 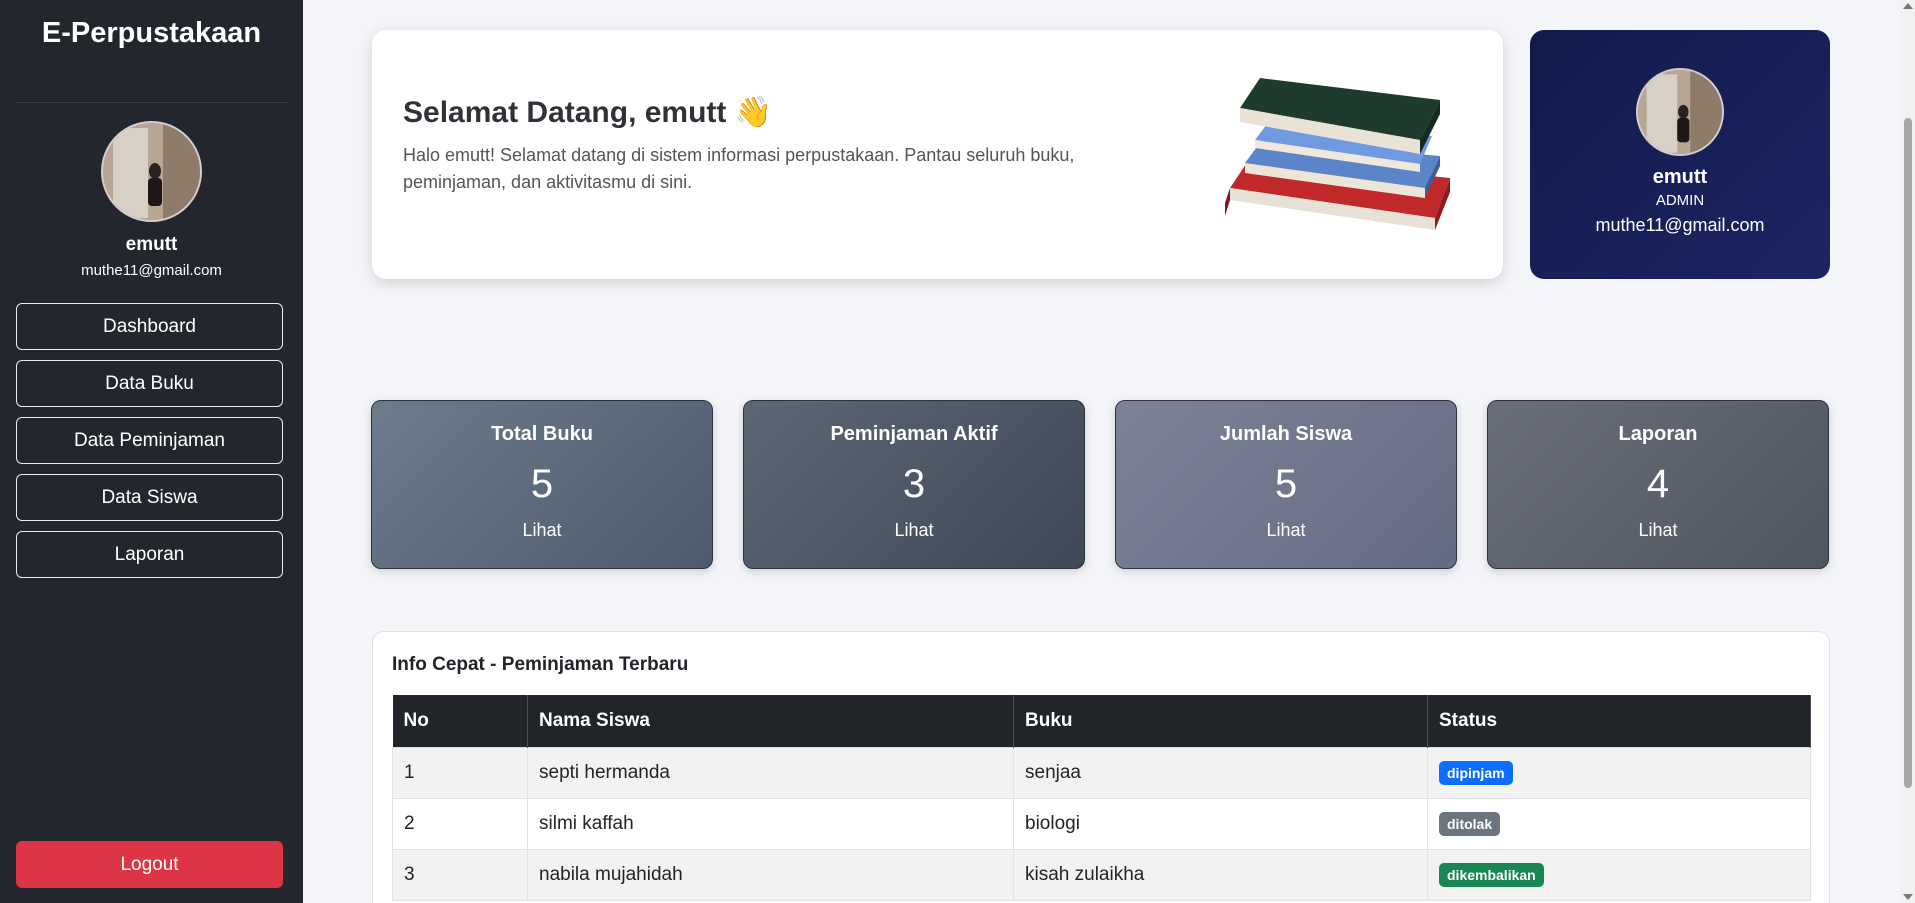 I want to click on cell-nama-siswa: silmi kaffah, so click(x=770, y=823).